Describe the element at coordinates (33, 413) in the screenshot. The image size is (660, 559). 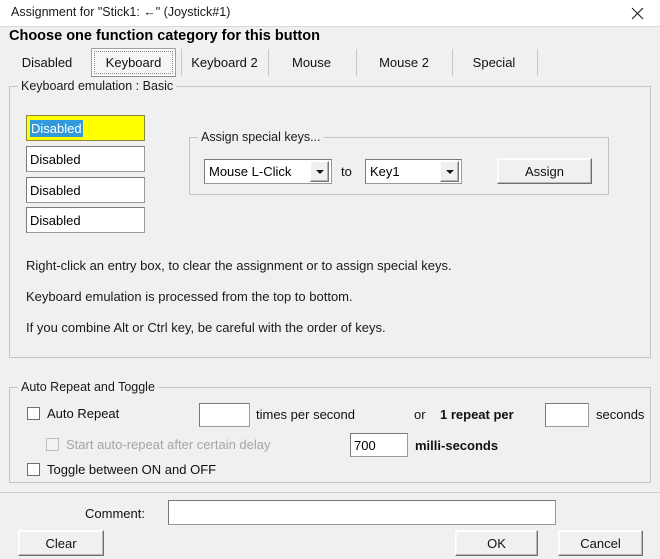
I see `auto-repeat-checkbox` at that location.